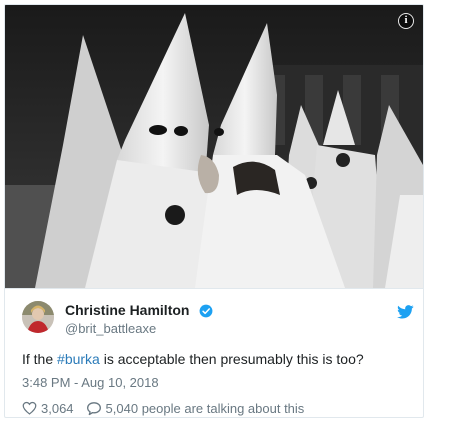  I want to click on avatar, so click(38, 317).